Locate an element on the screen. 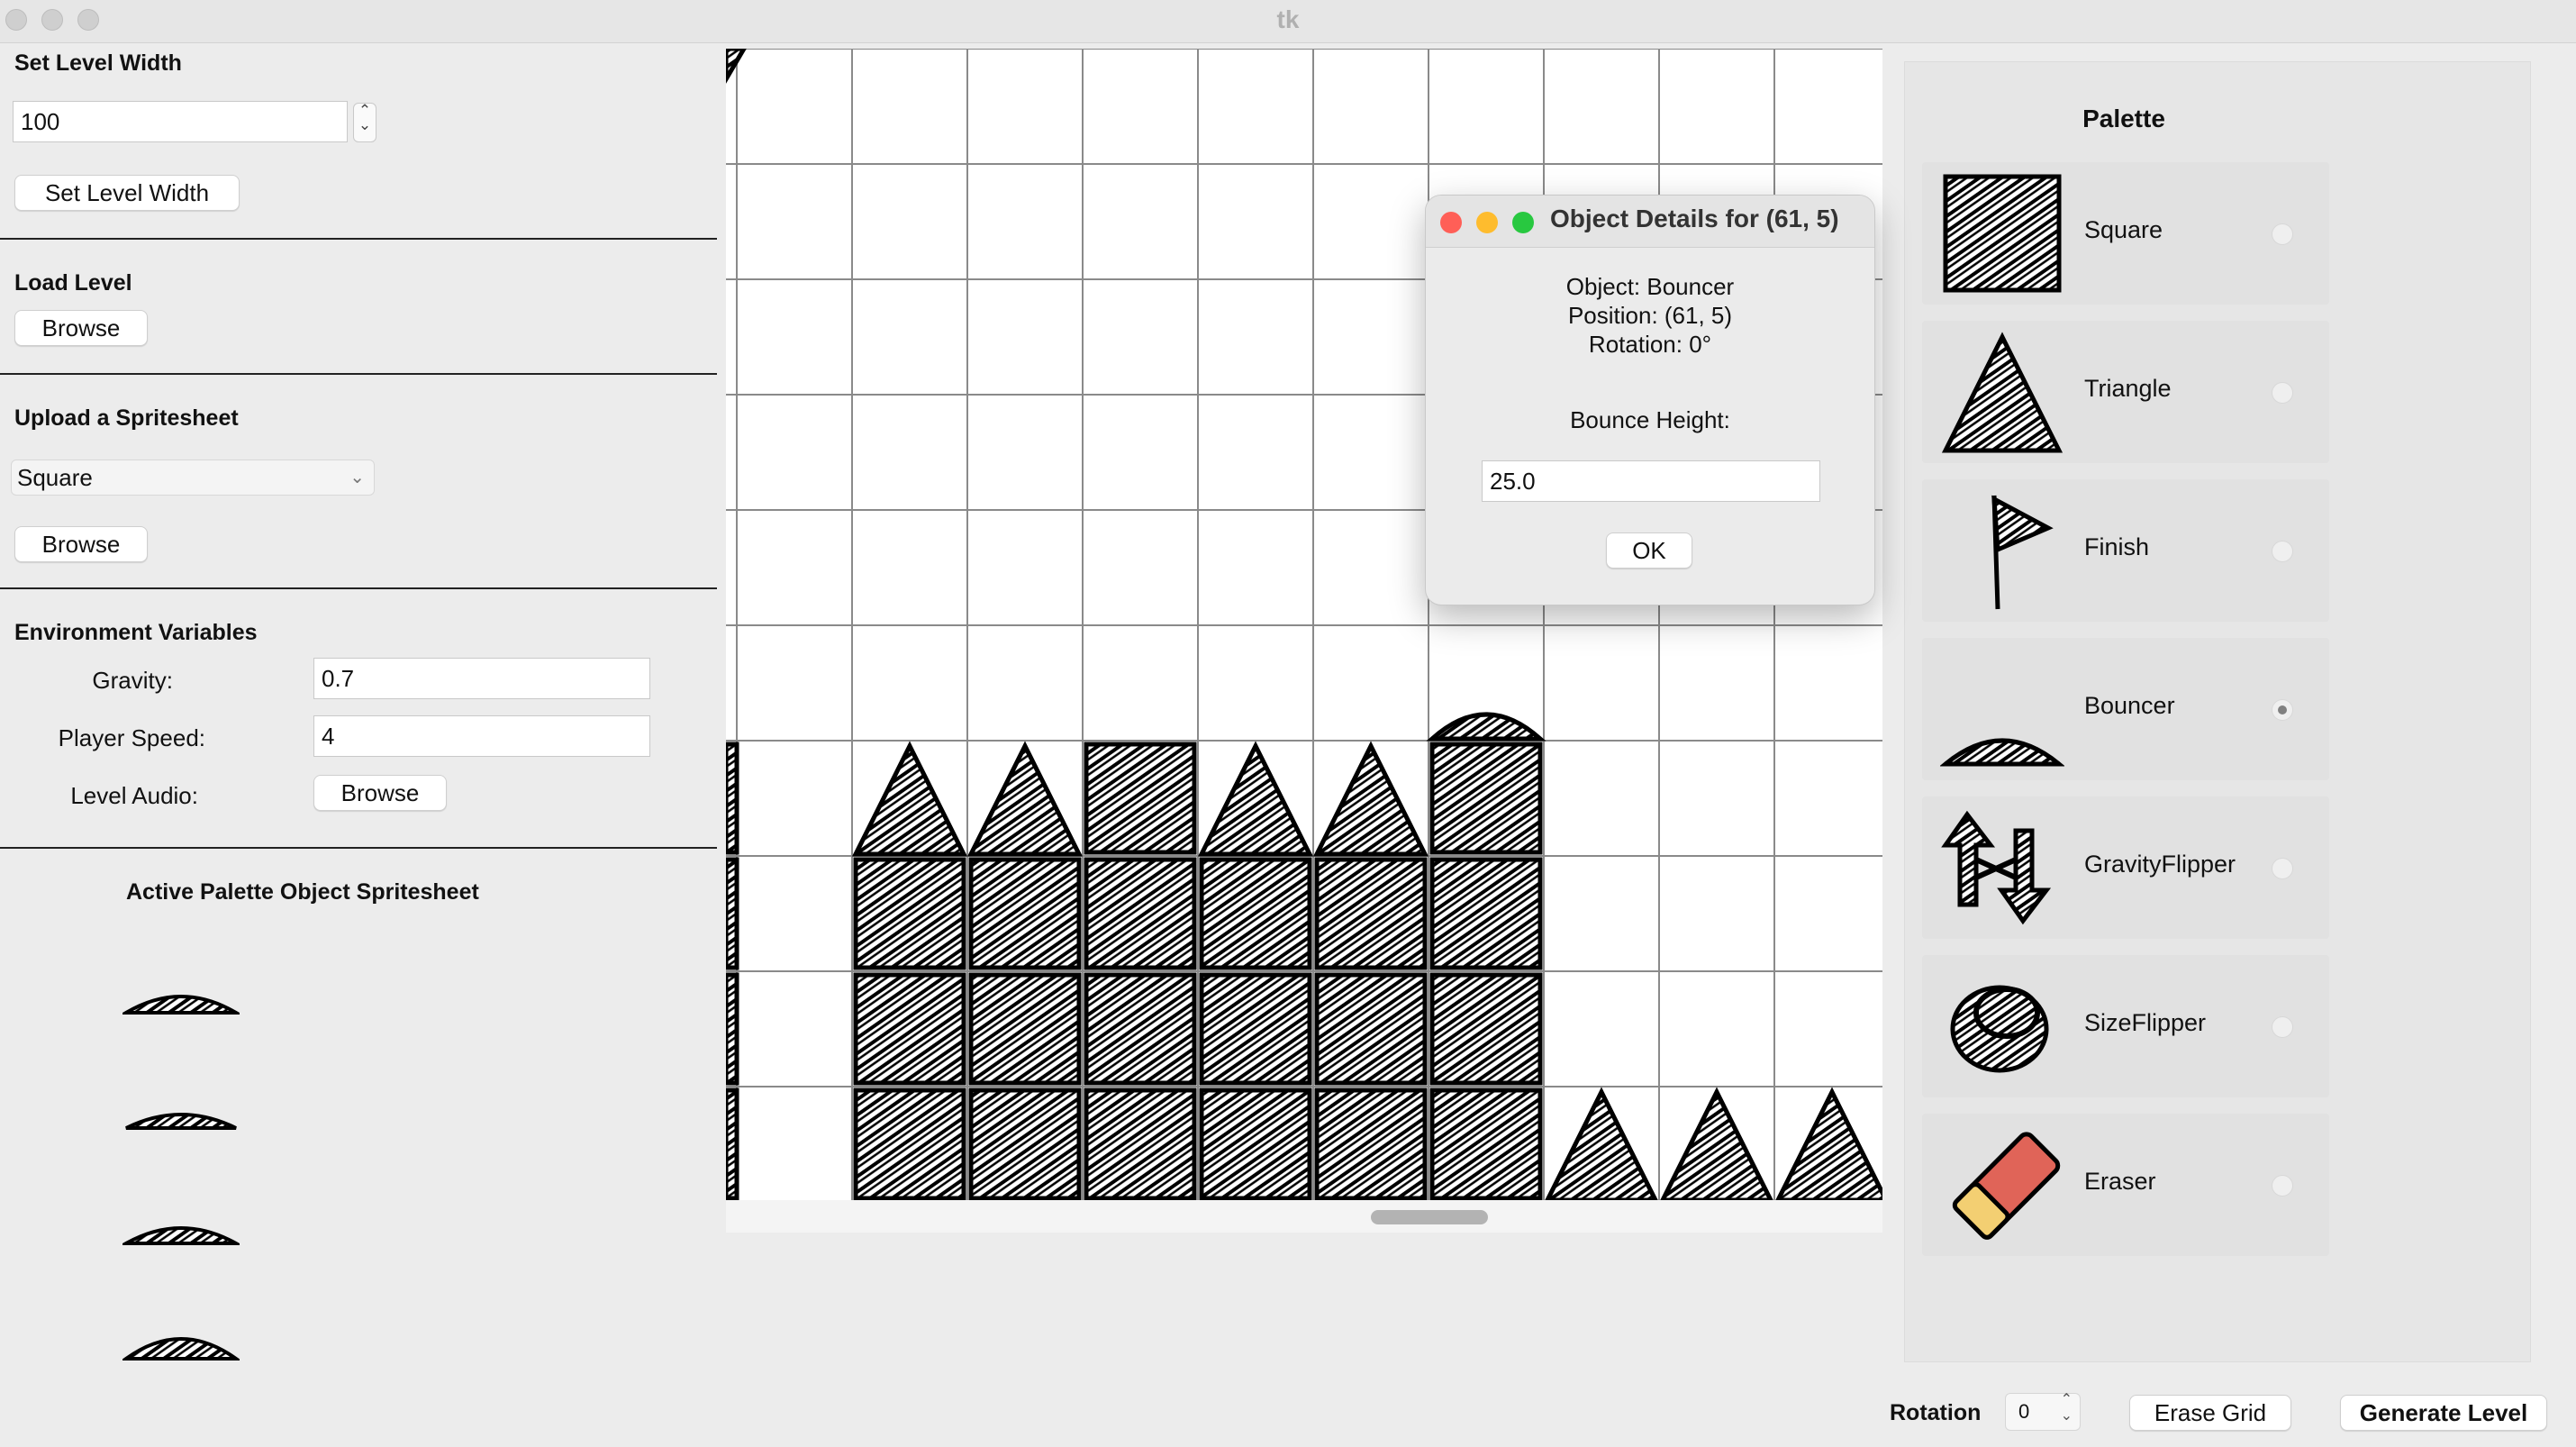 The image size is (2576, 1447). level-width-input: 100 is located at coordinates (180, 121).